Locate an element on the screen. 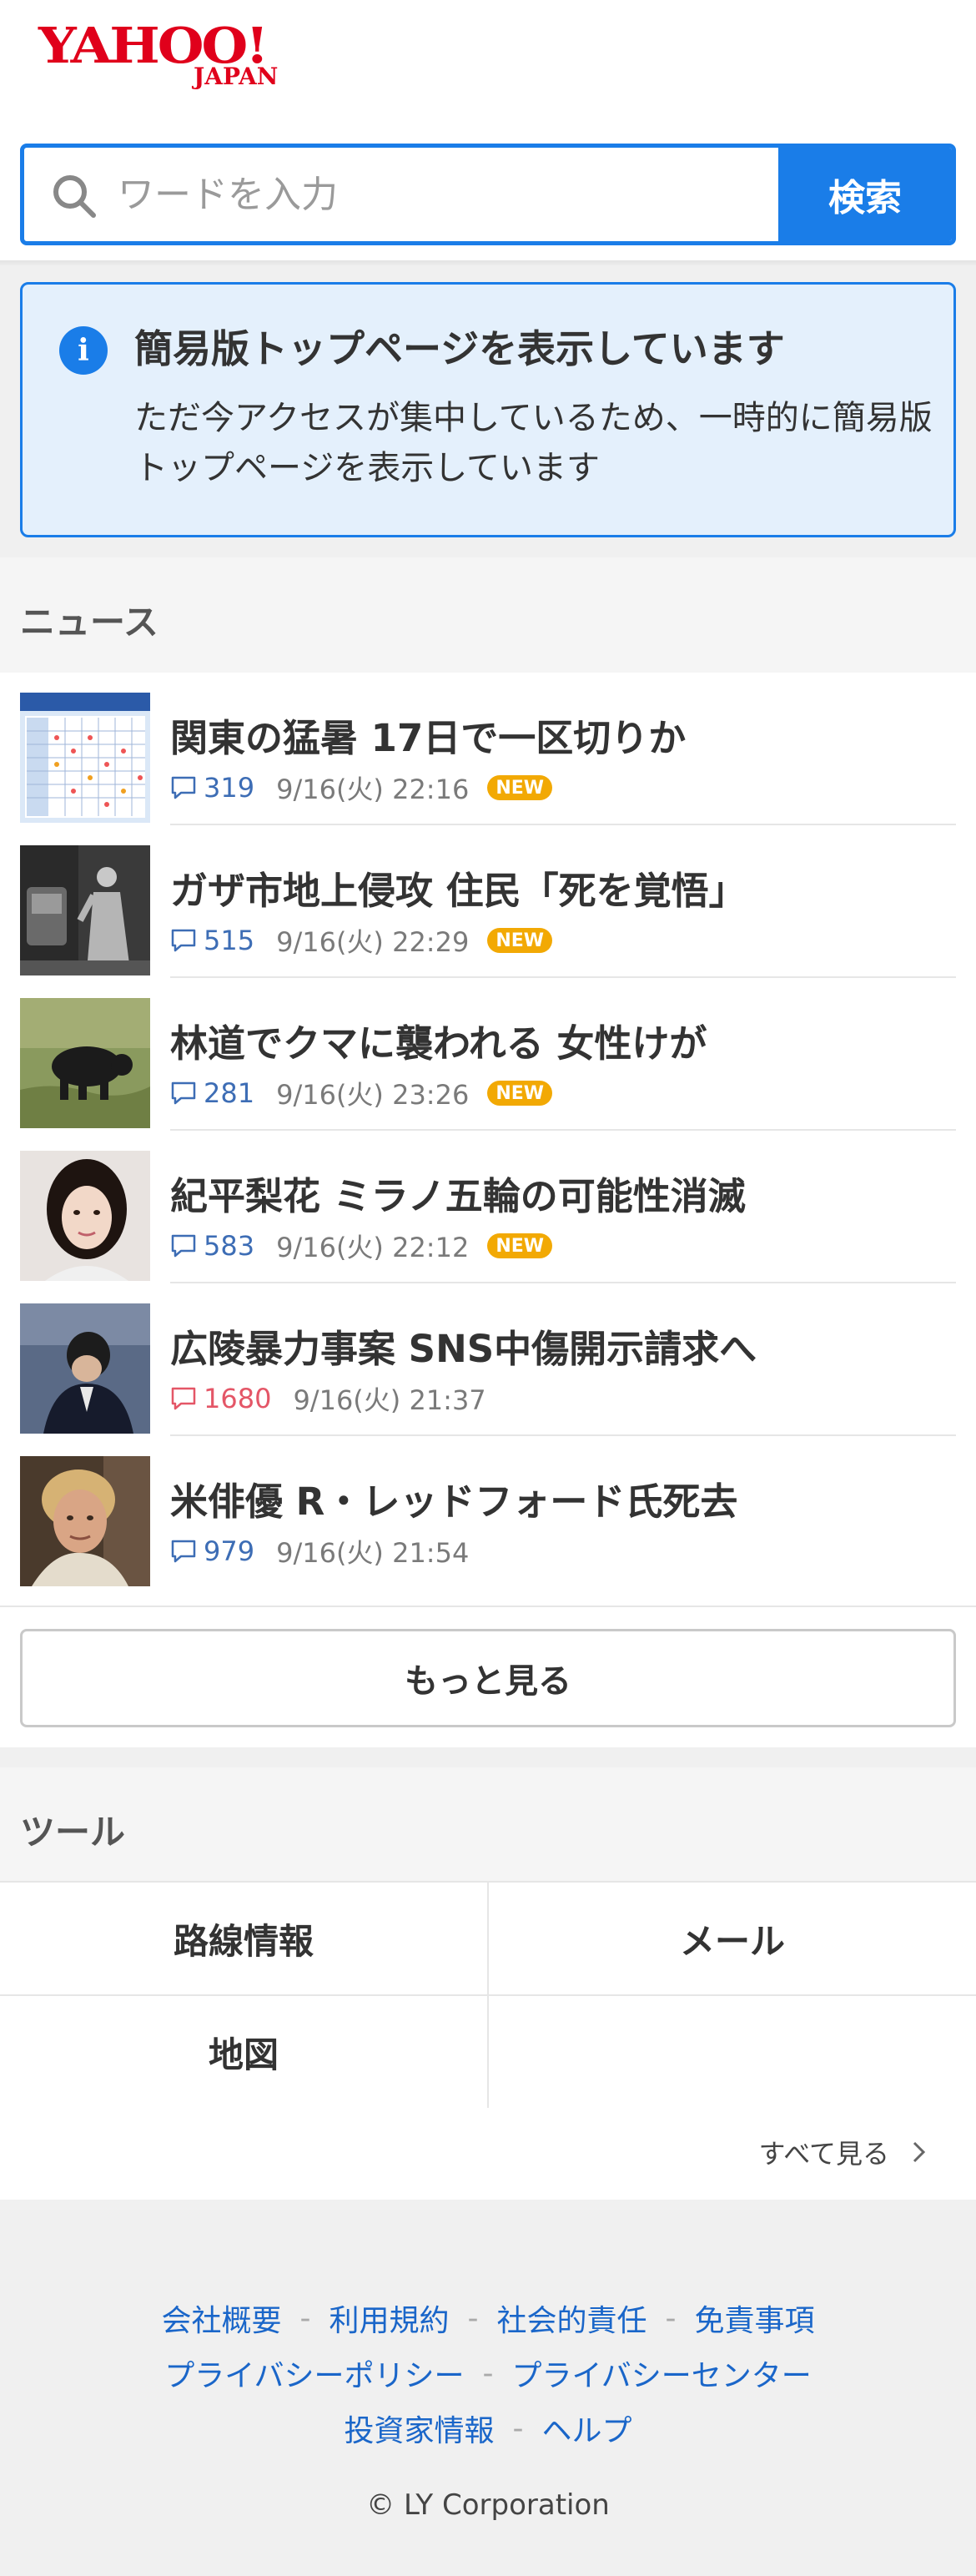 The image size is (976, 2576). grid-divider-horizontal is located at coordinates (488, 1995).